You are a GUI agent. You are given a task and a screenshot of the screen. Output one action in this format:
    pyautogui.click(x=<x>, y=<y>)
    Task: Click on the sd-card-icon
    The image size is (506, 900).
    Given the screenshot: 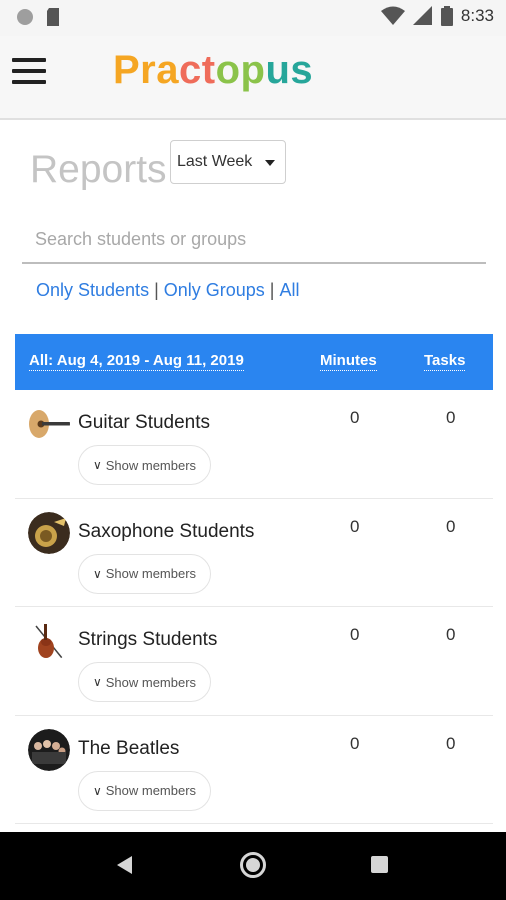 What is the action you would take?
    pyautogui.click(x=53, y=17)
    